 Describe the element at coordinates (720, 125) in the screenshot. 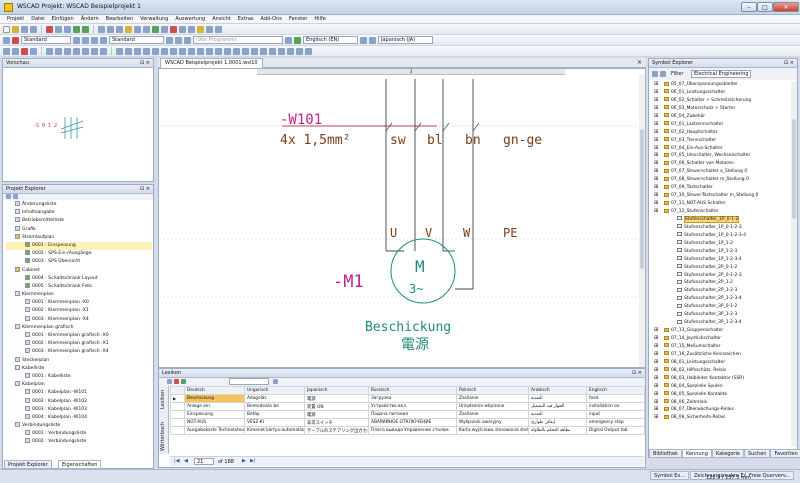

I see `symbol-category: ⊞ 07_01_Lastrennschalter` at that location.